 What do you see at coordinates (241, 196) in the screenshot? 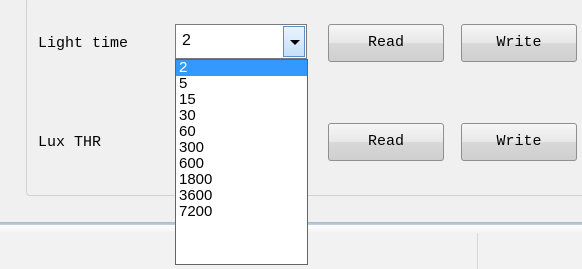
I see `dropdown-option: 3600` at bounding box center [241, 196].